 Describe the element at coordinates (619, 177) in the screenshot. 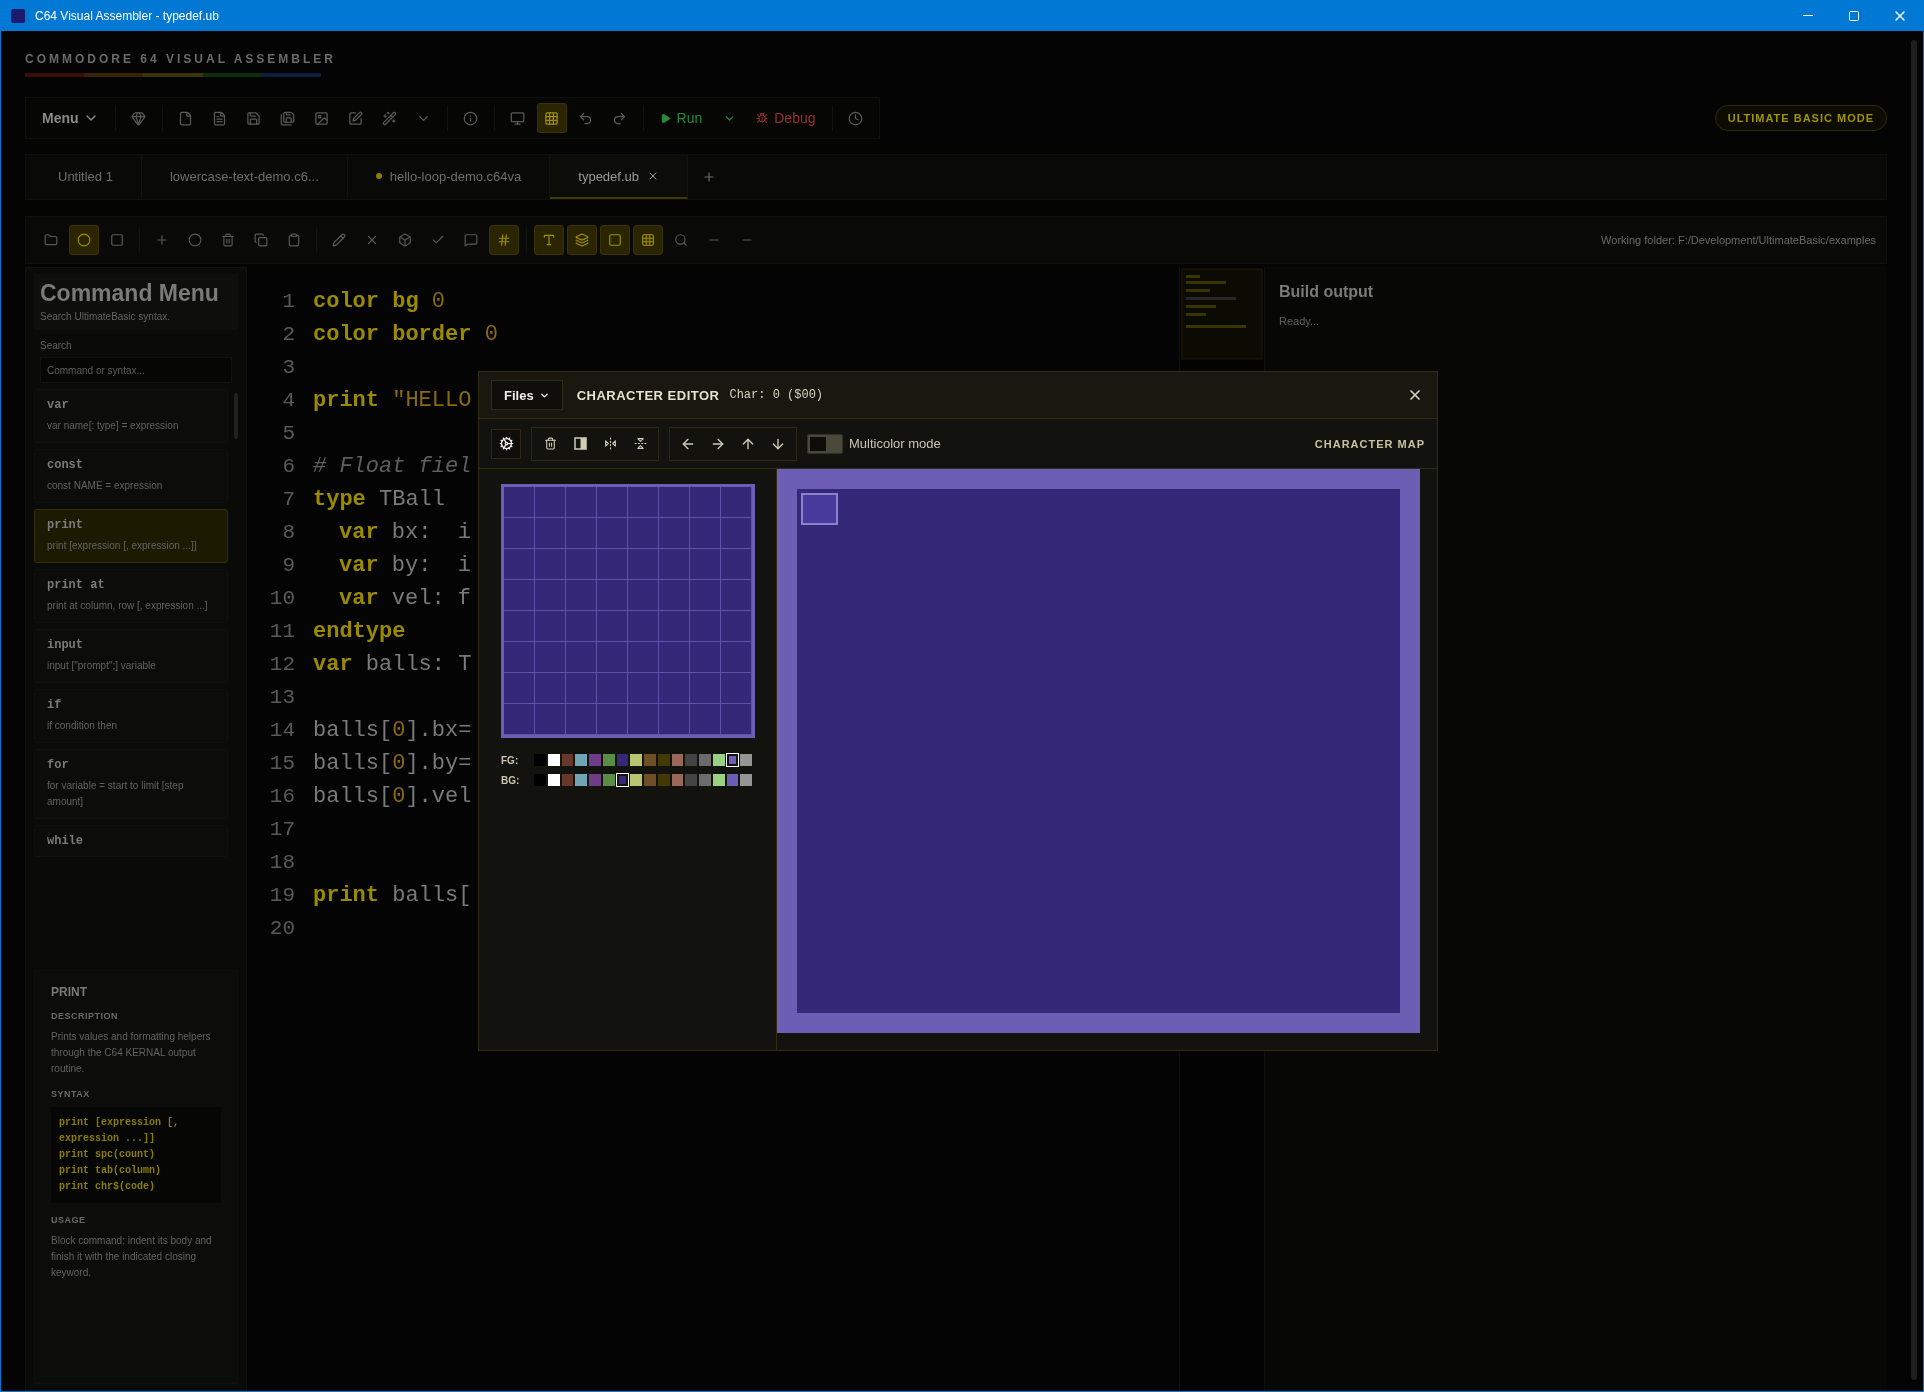

I see `file-tab: typedef.ub` at that location.